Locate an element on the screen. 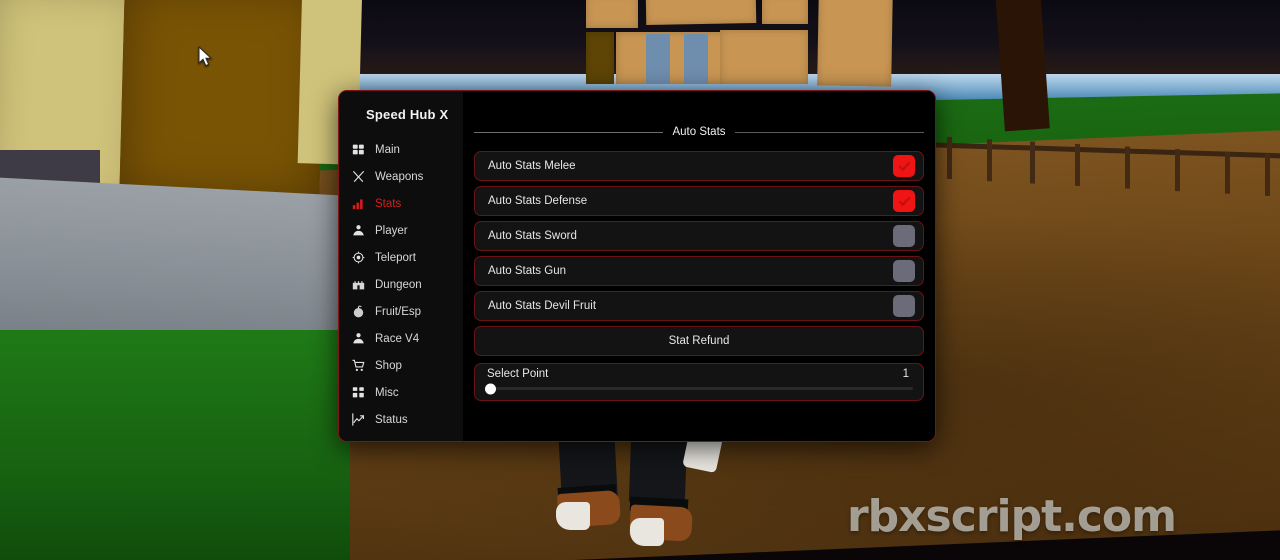  toggle-row-auto-stats-devil-fruit: Auto Stats Devil Fruit is located at coordinates (699, 306).